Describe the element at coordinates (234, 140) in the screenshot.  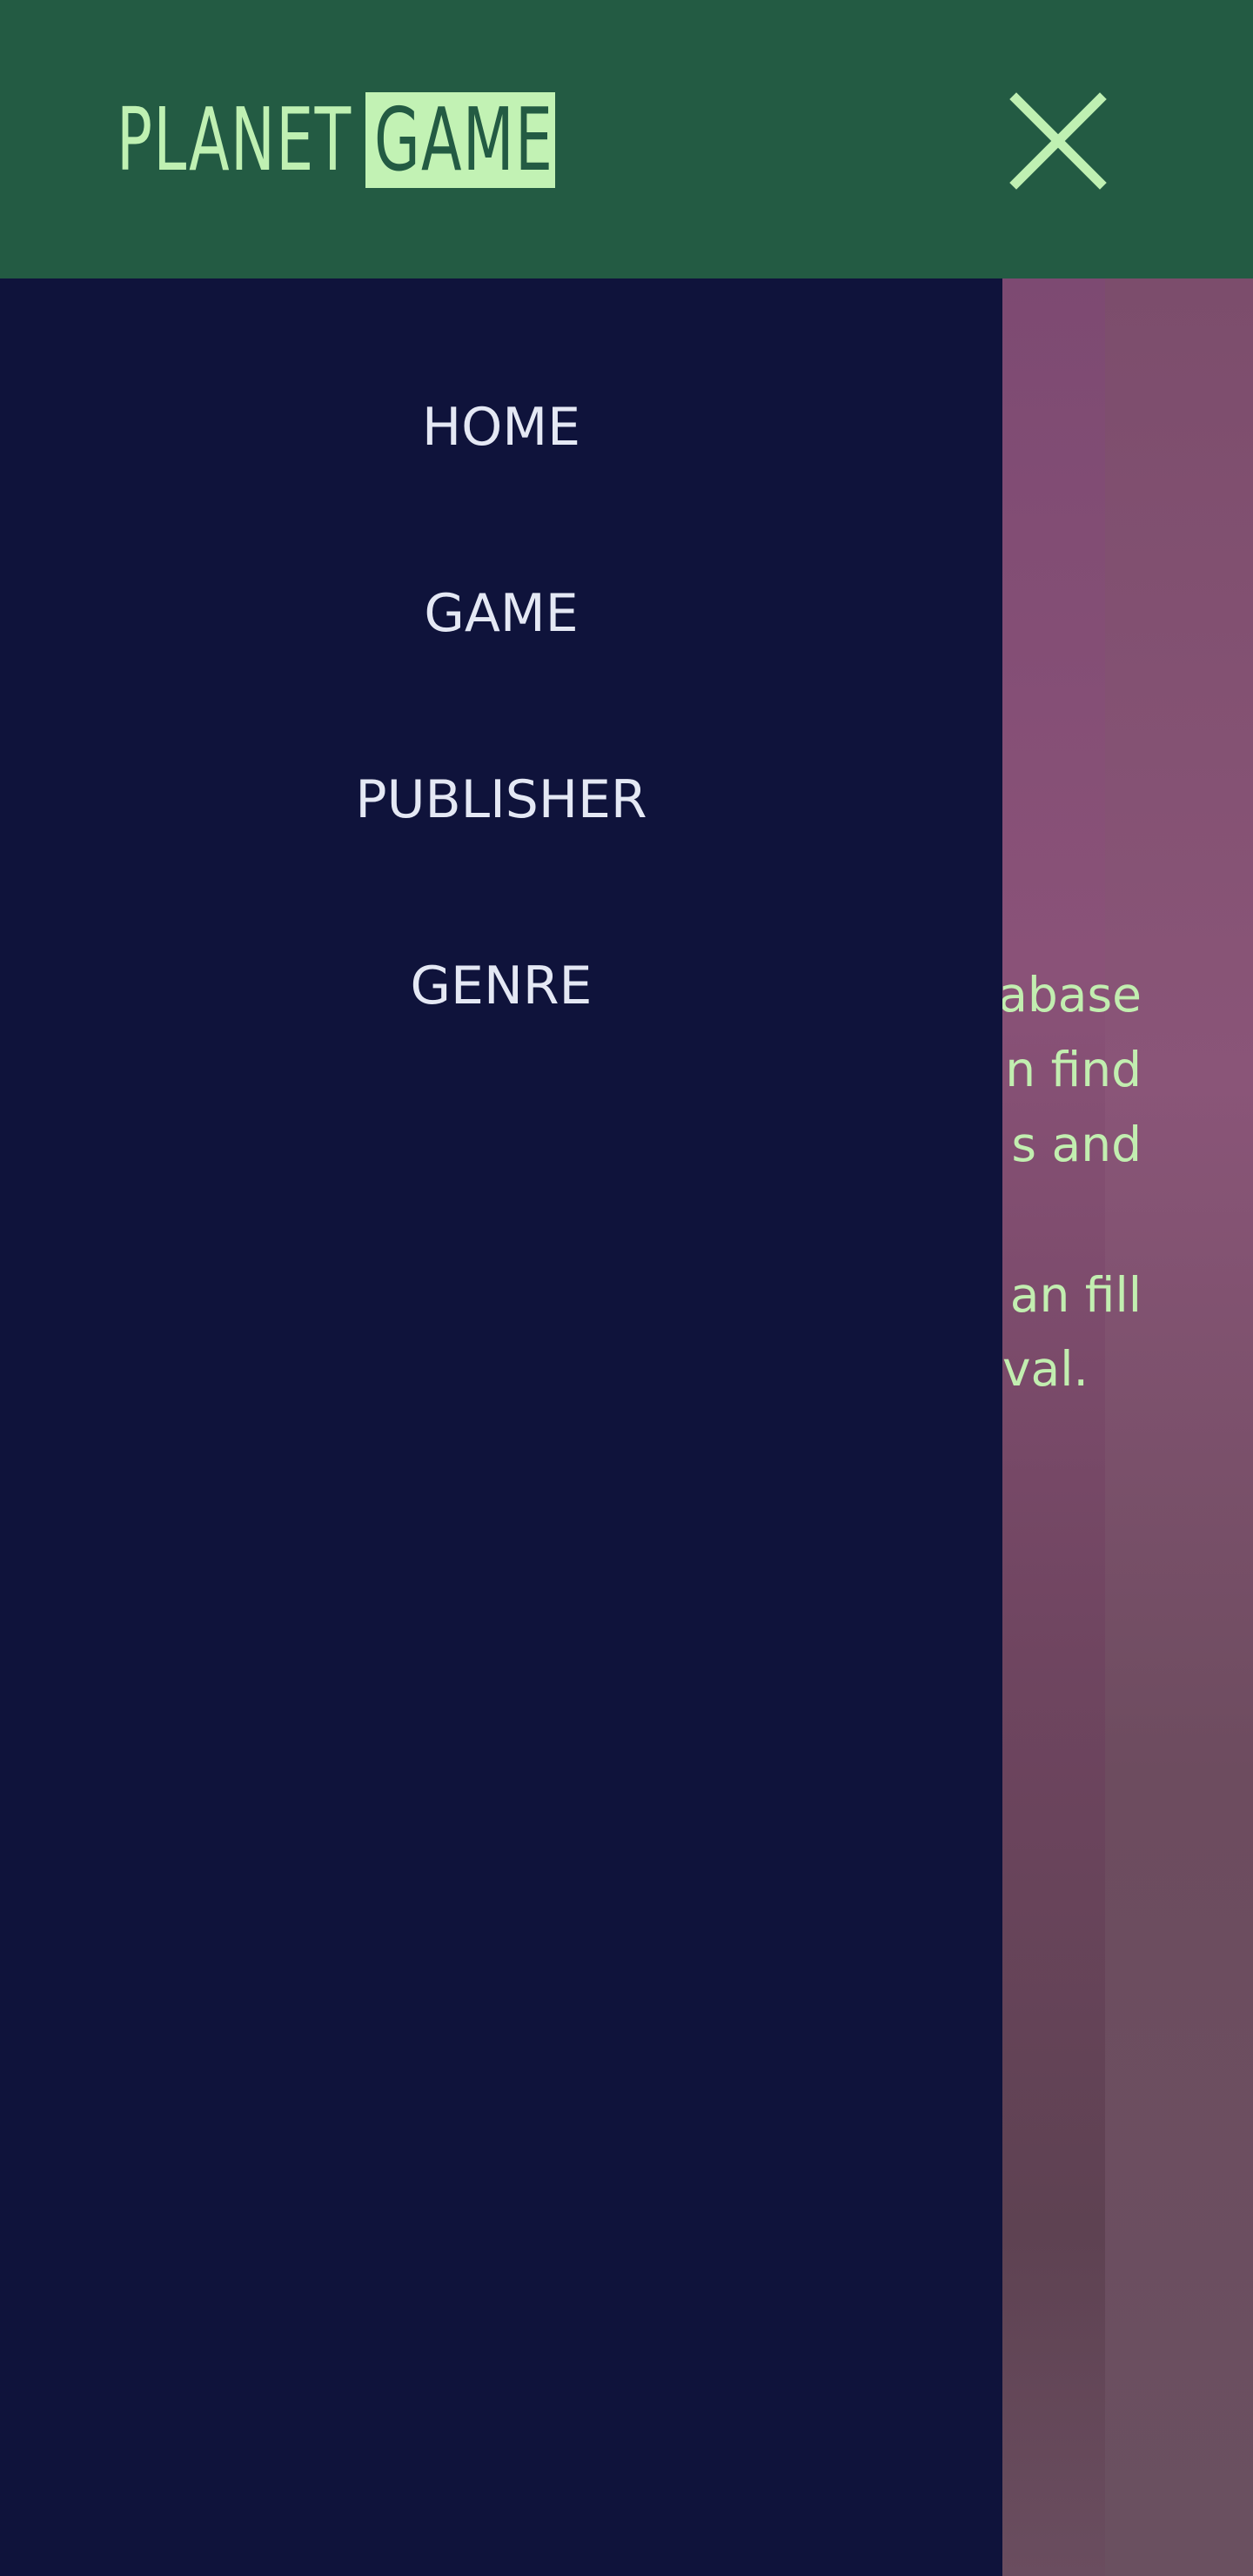
I see `logo-text-planet: PLANET` at that location.